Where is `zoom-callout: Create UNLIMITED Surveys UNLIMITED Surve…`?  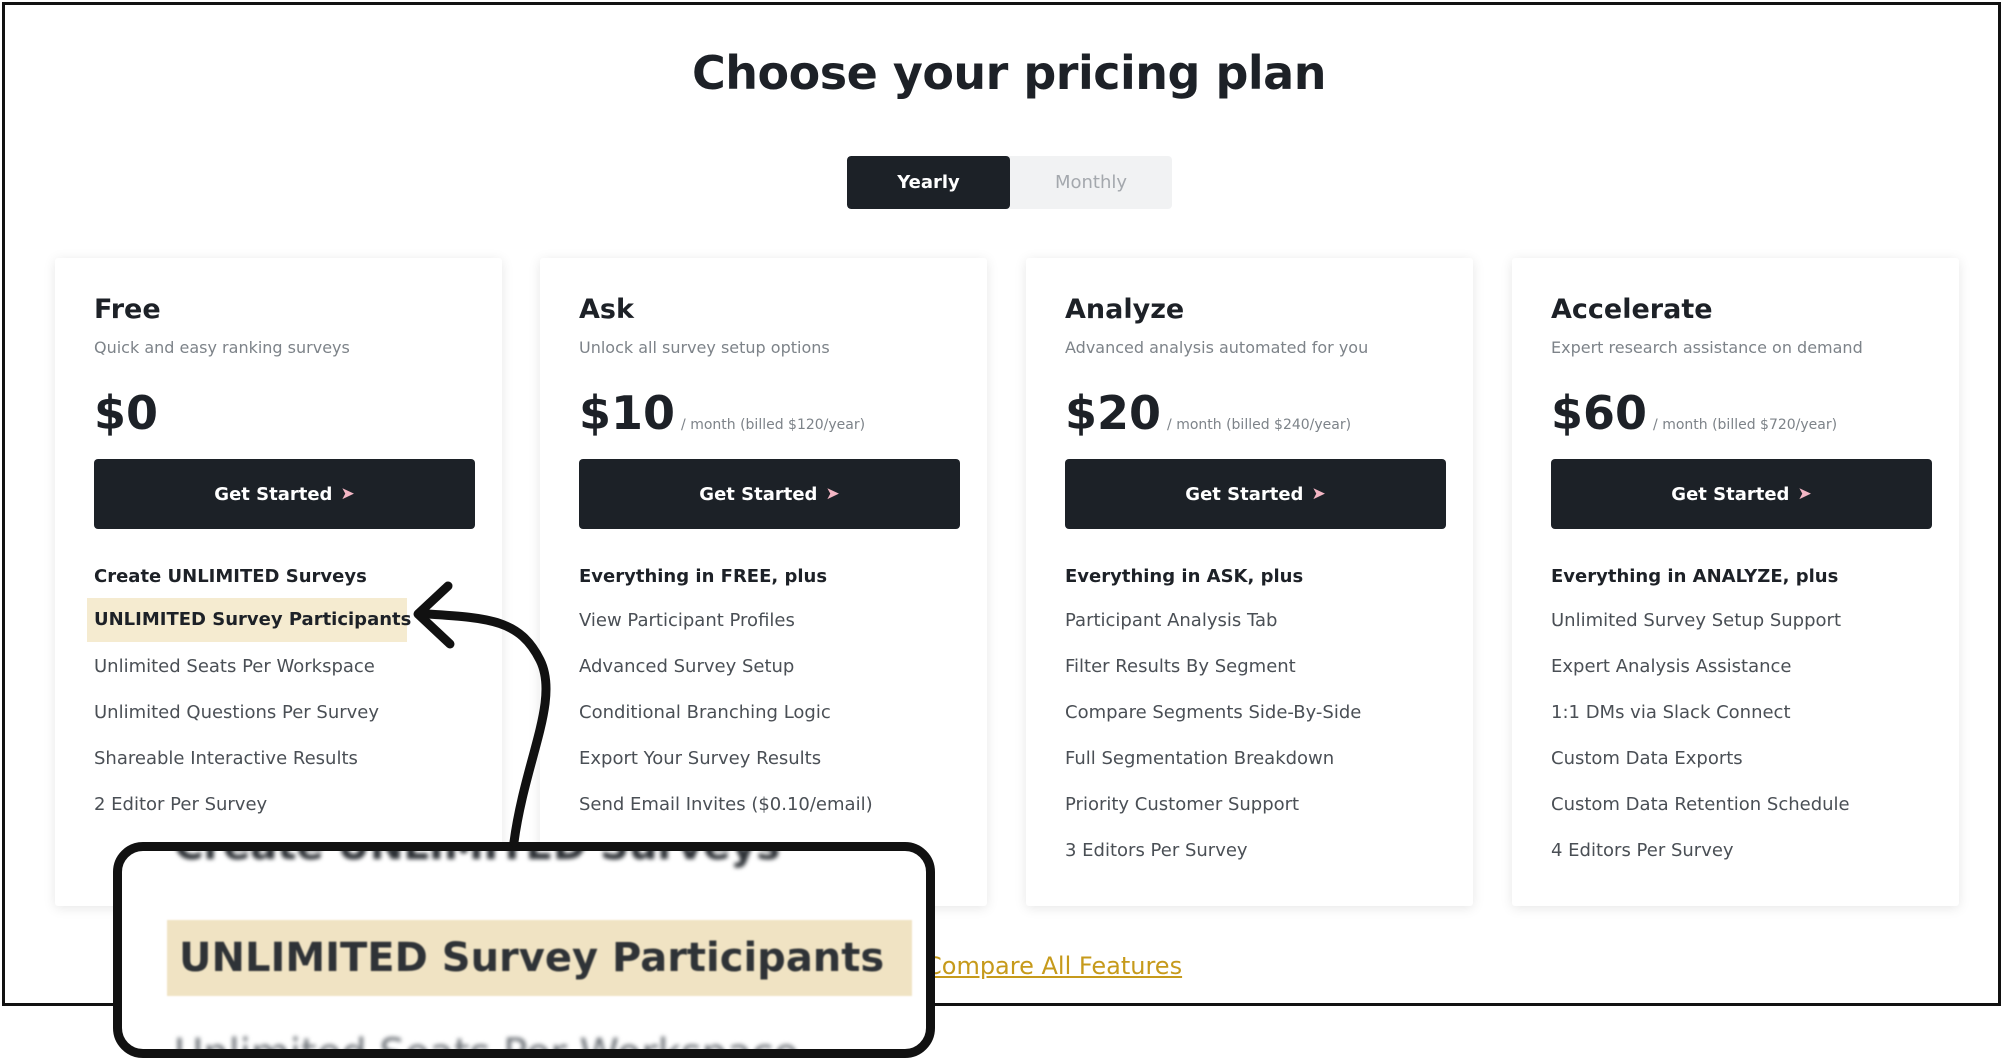 zoom-callout: Create UNLIMITED Surveys UNLIMITED Surve… is located at coordinates (524, 950).